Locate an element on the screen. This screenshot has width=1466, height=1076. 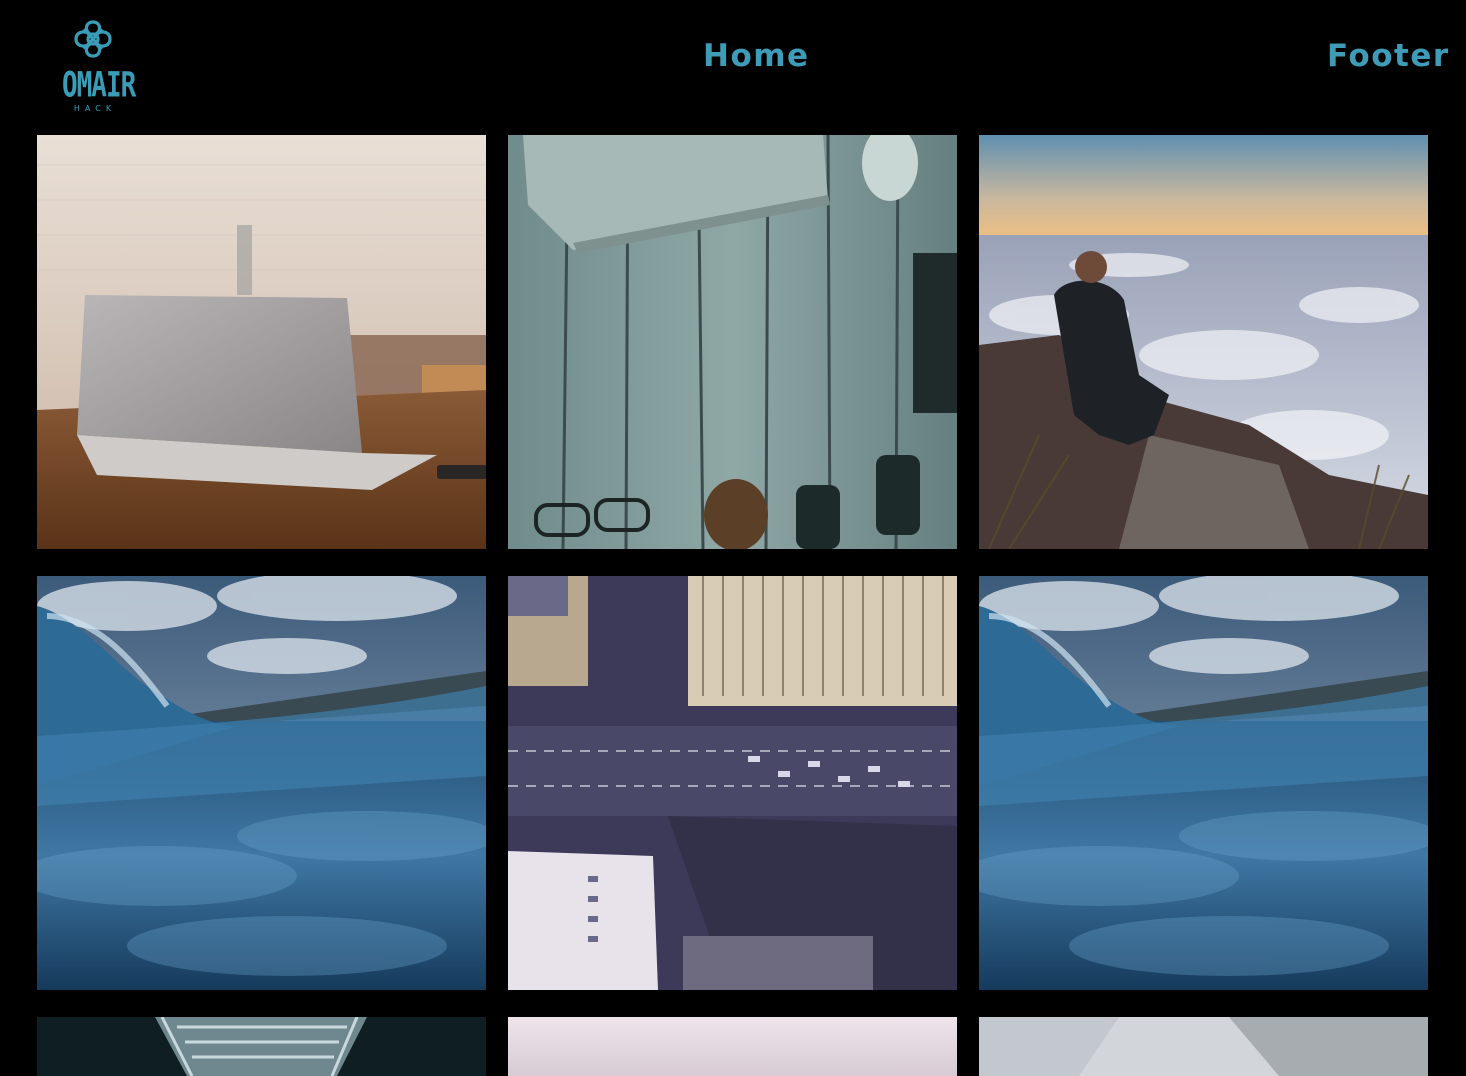
gallery-image-wood-desk is located at coordinates (732, 342).